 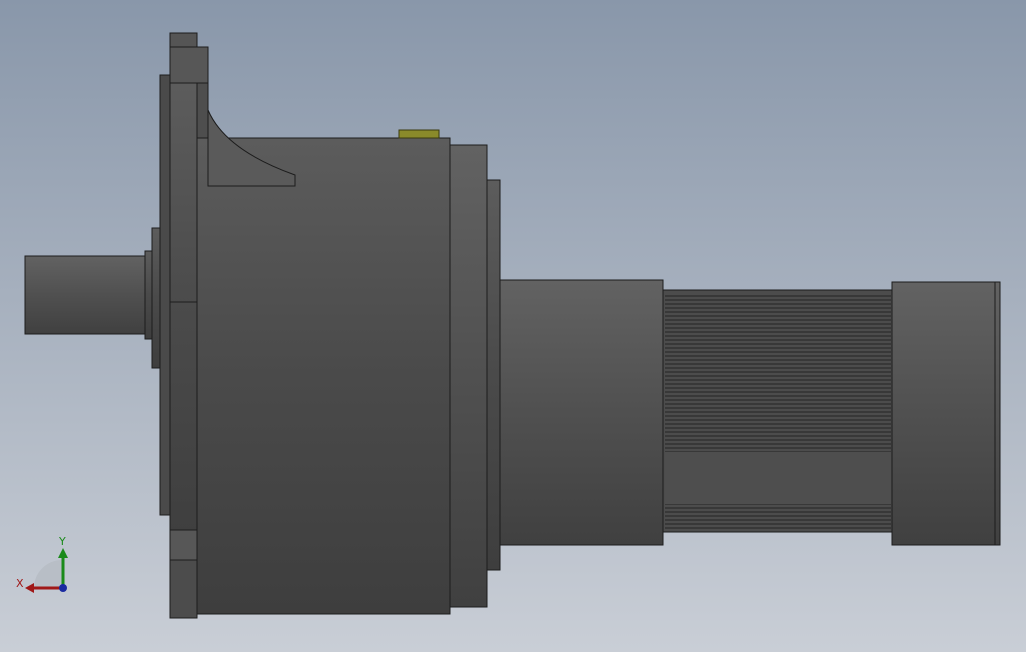 What do you see at coordinates (62, 541) in the screenshot?
I see `triad-y-label: Y` at bounding box center [62, 541].